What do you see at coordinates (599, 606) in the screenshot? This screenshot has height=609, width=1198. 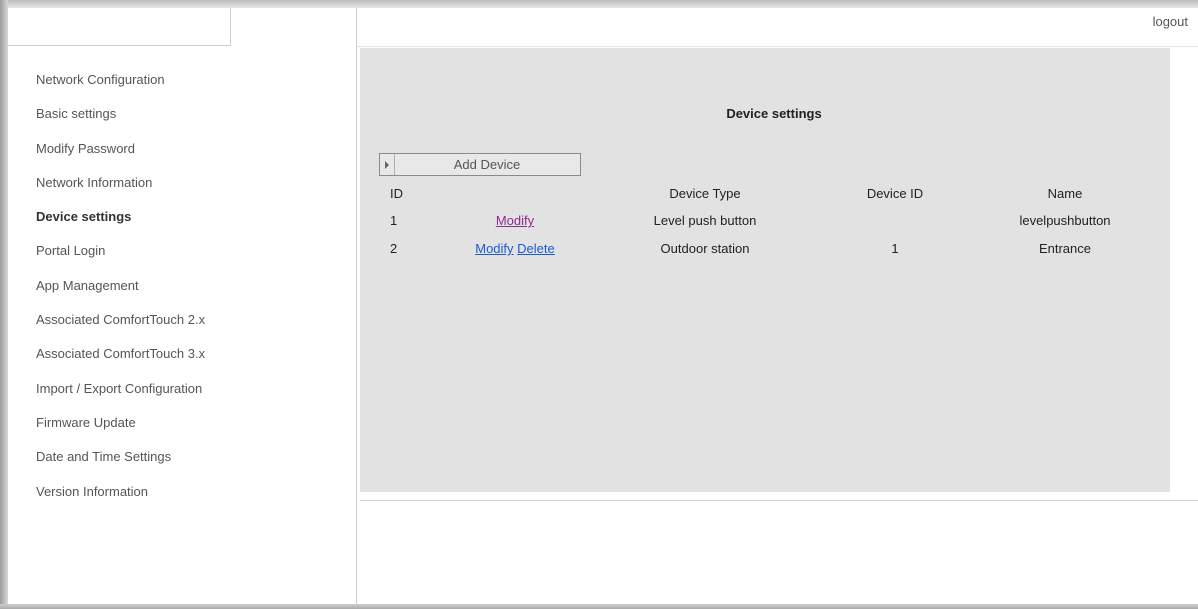 I see `window-frame-bottom` at bounding box center [599, 606].